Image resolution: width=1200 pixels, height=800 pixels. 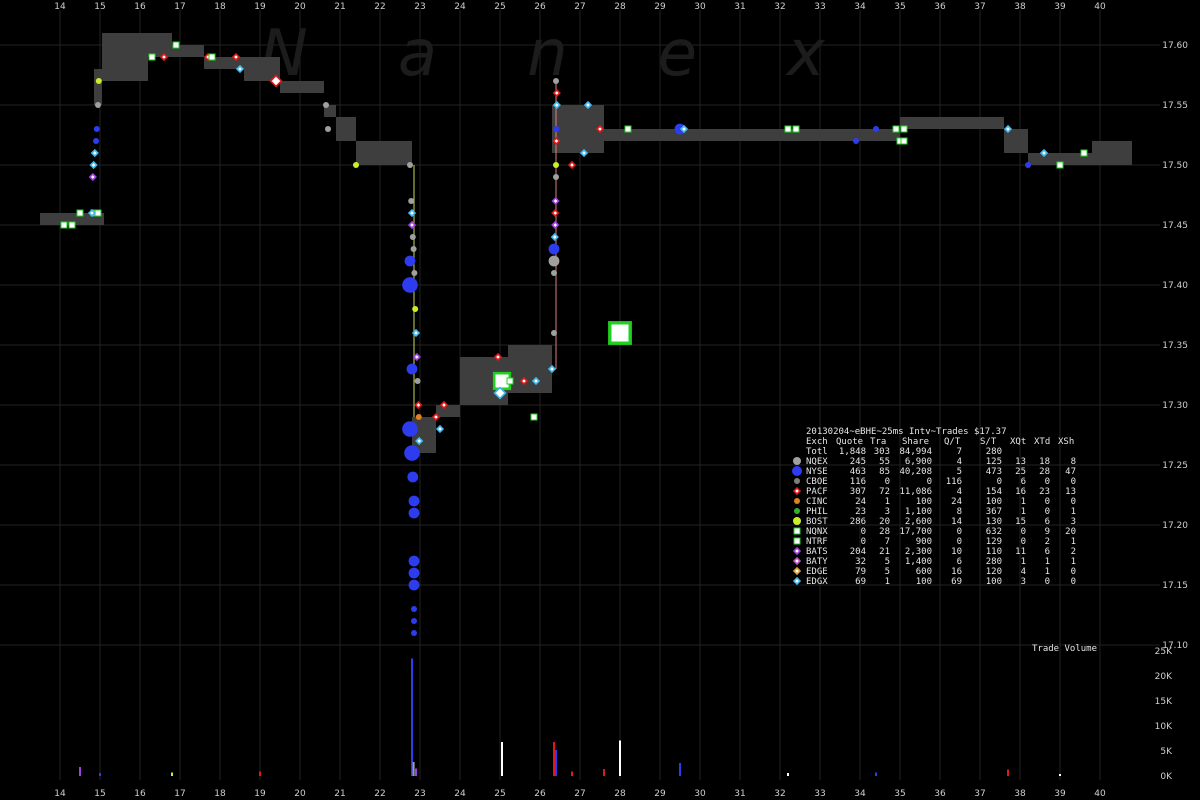 What do you see at coordinates (1020, 492) in the screenshot?
I see `table-row-pacf-col-6: 16` at bounding box center [1020, 492].